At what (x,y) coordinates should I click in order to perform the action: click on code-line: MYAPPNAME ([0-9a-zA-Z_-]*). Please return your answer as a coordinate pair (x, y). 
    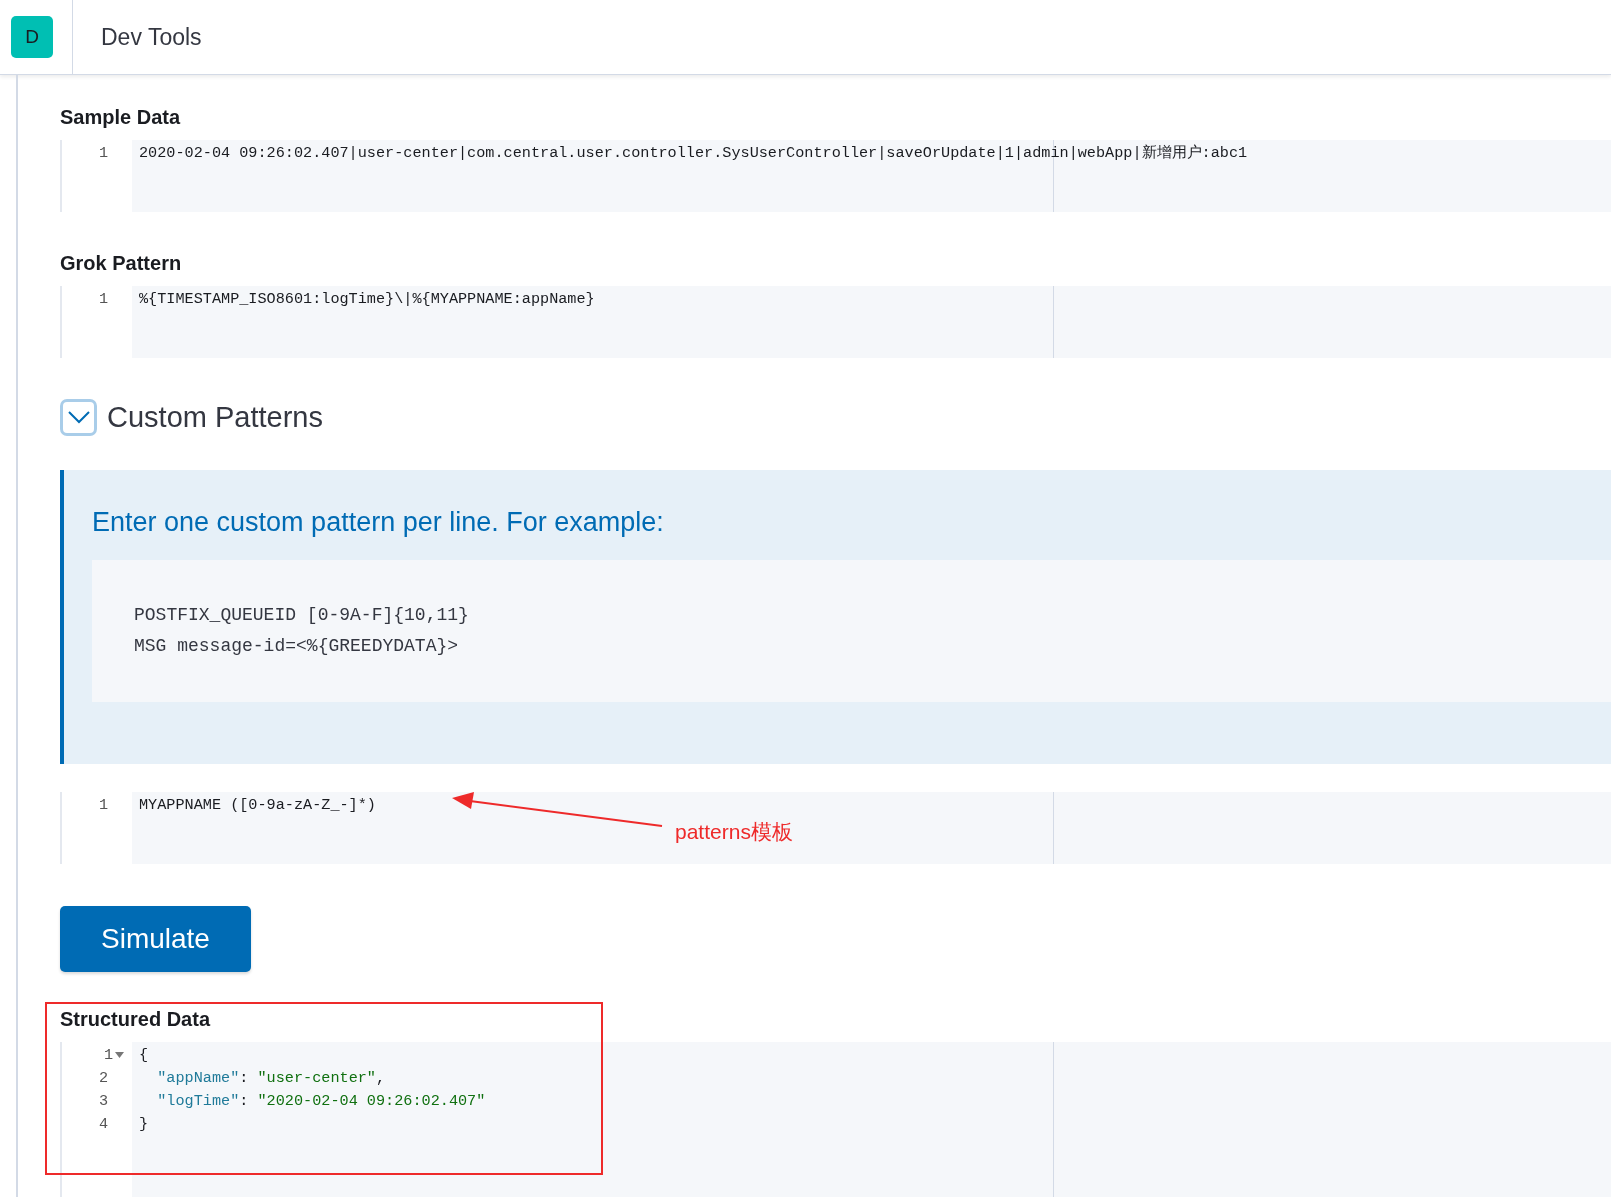
    Looking at the image, I should click on (257, 805).